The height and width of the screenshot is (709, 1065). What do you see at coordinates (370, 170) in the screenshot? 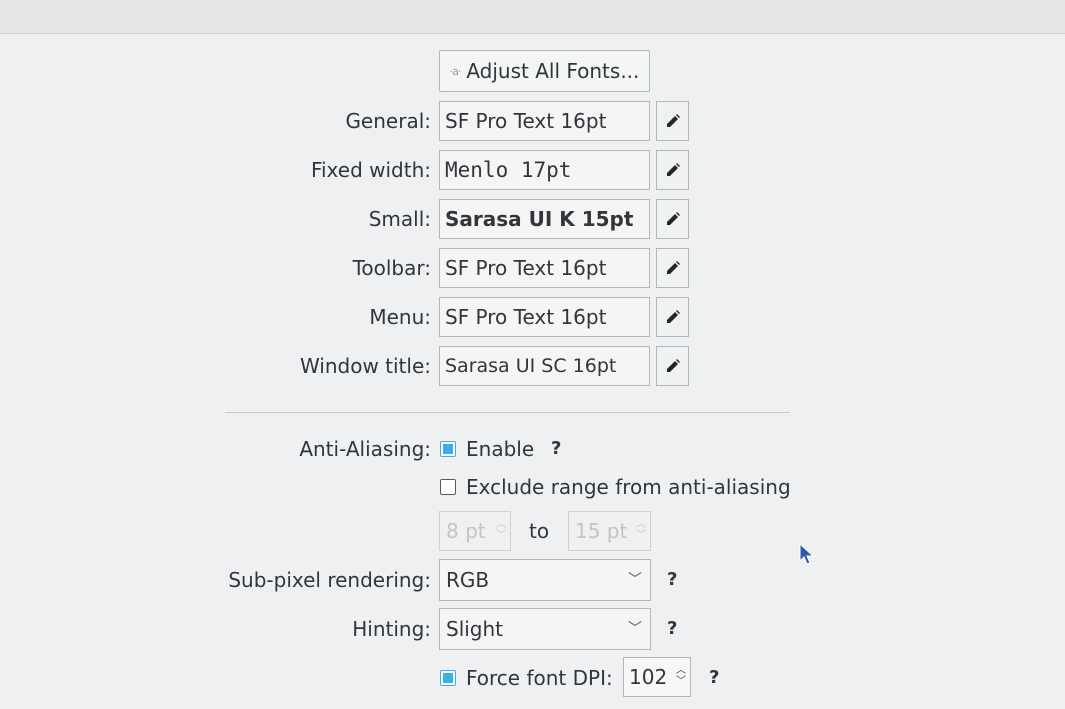
I see `fixed-width-label: Fixed width:` at bounding box center [370, 170].